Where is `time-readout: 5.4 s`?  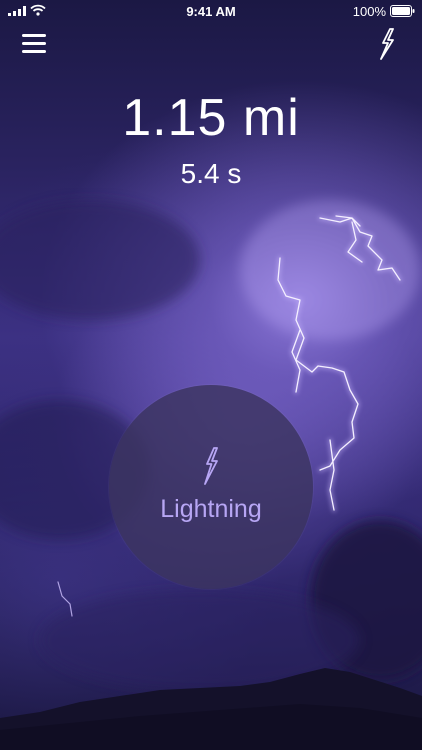 time-readout: 5.4 s is located at coordinates (211, 173).